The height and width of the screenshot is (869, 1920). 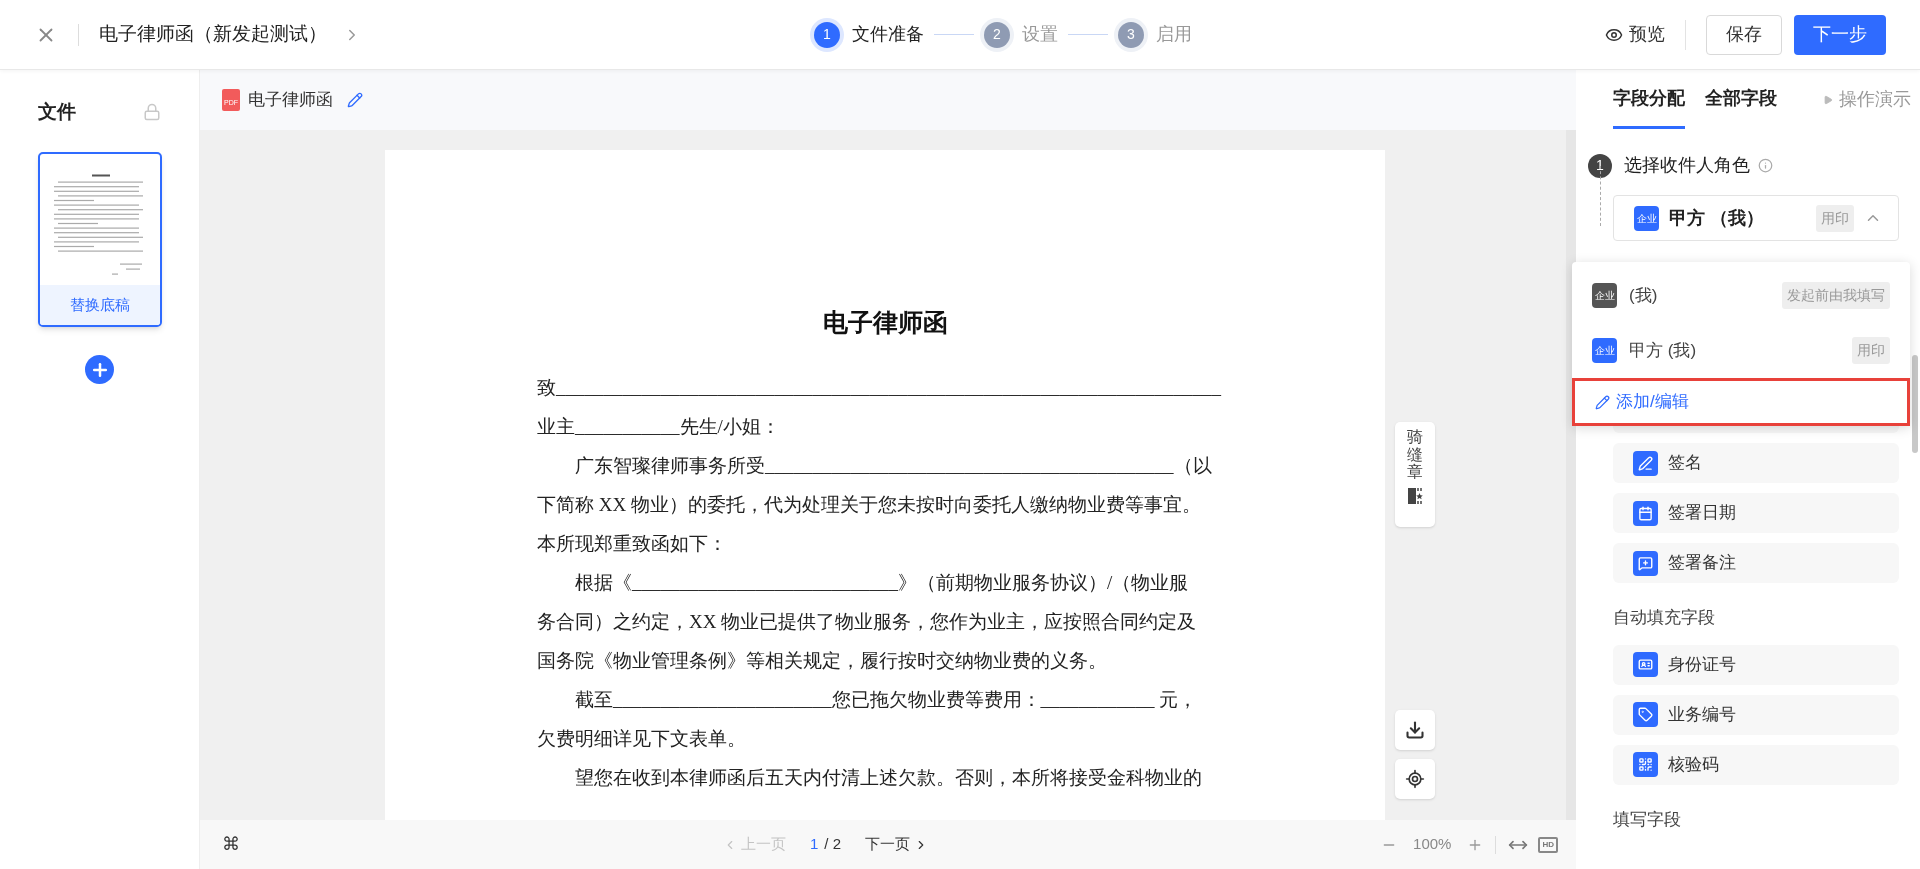 I want to click on calendar-icon, so click(x=1645, y=513).